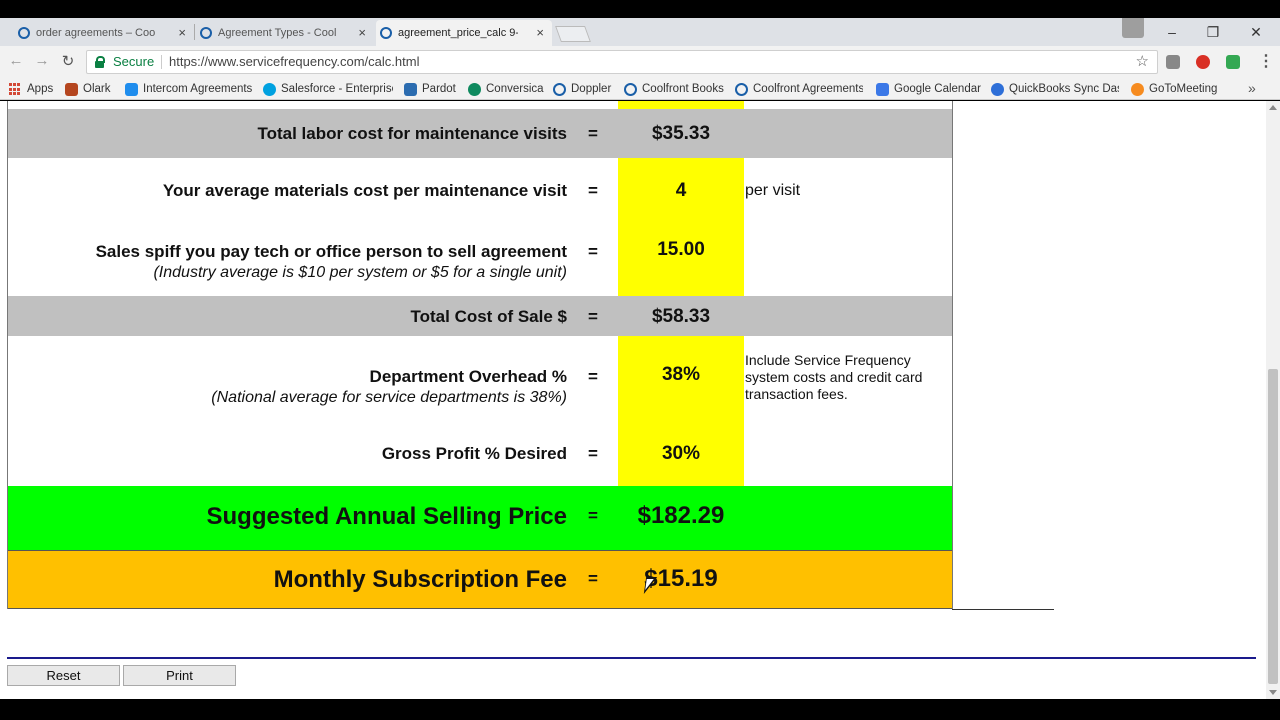  I want to click on materials-cost-input: 4, so click(681, 191).